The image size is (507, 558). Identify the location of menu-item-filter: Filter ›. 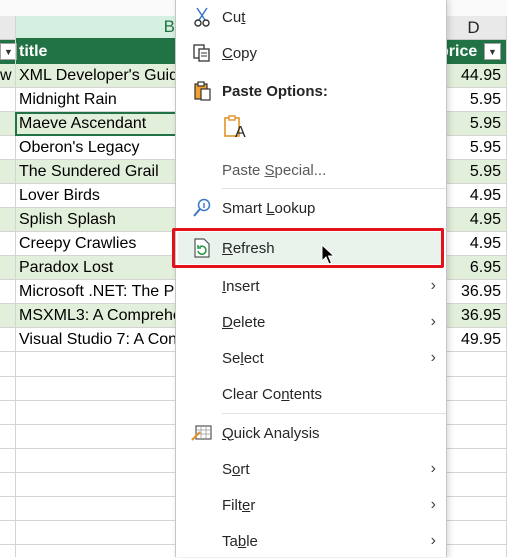
(311, 505).